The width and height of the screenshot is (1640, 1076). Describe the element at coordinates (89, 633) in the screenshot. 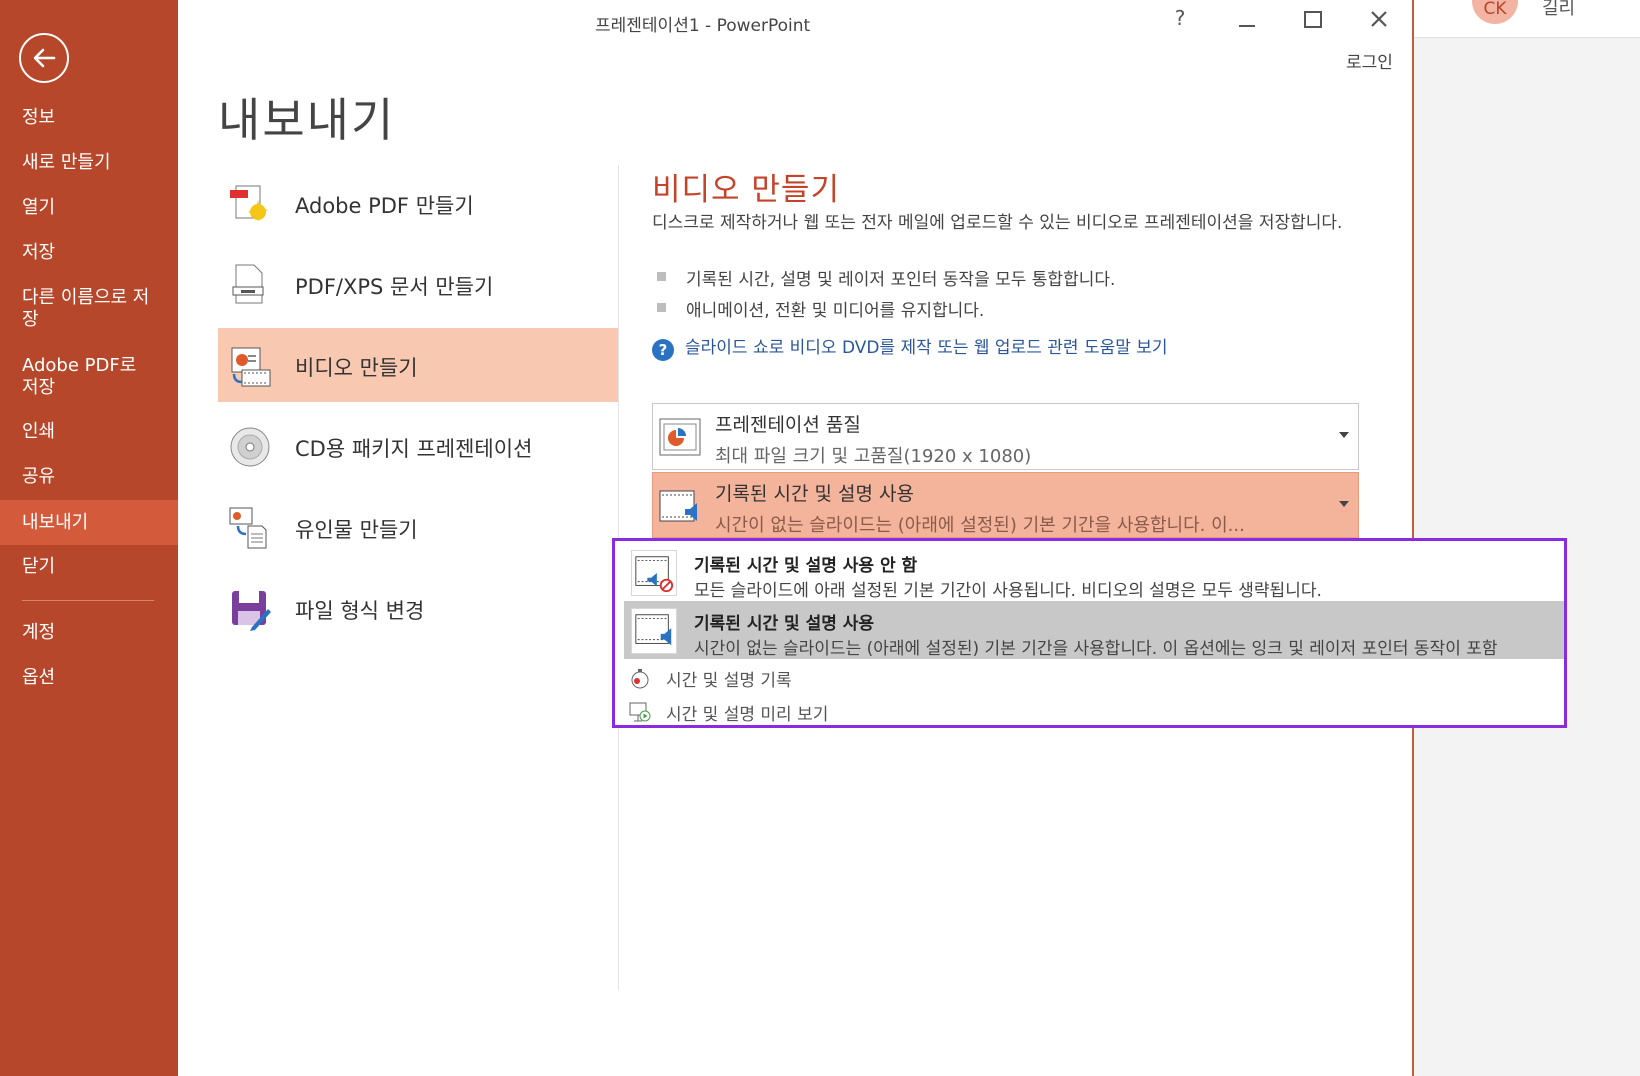

I see `sidebar-item-account: 계정` at that location.